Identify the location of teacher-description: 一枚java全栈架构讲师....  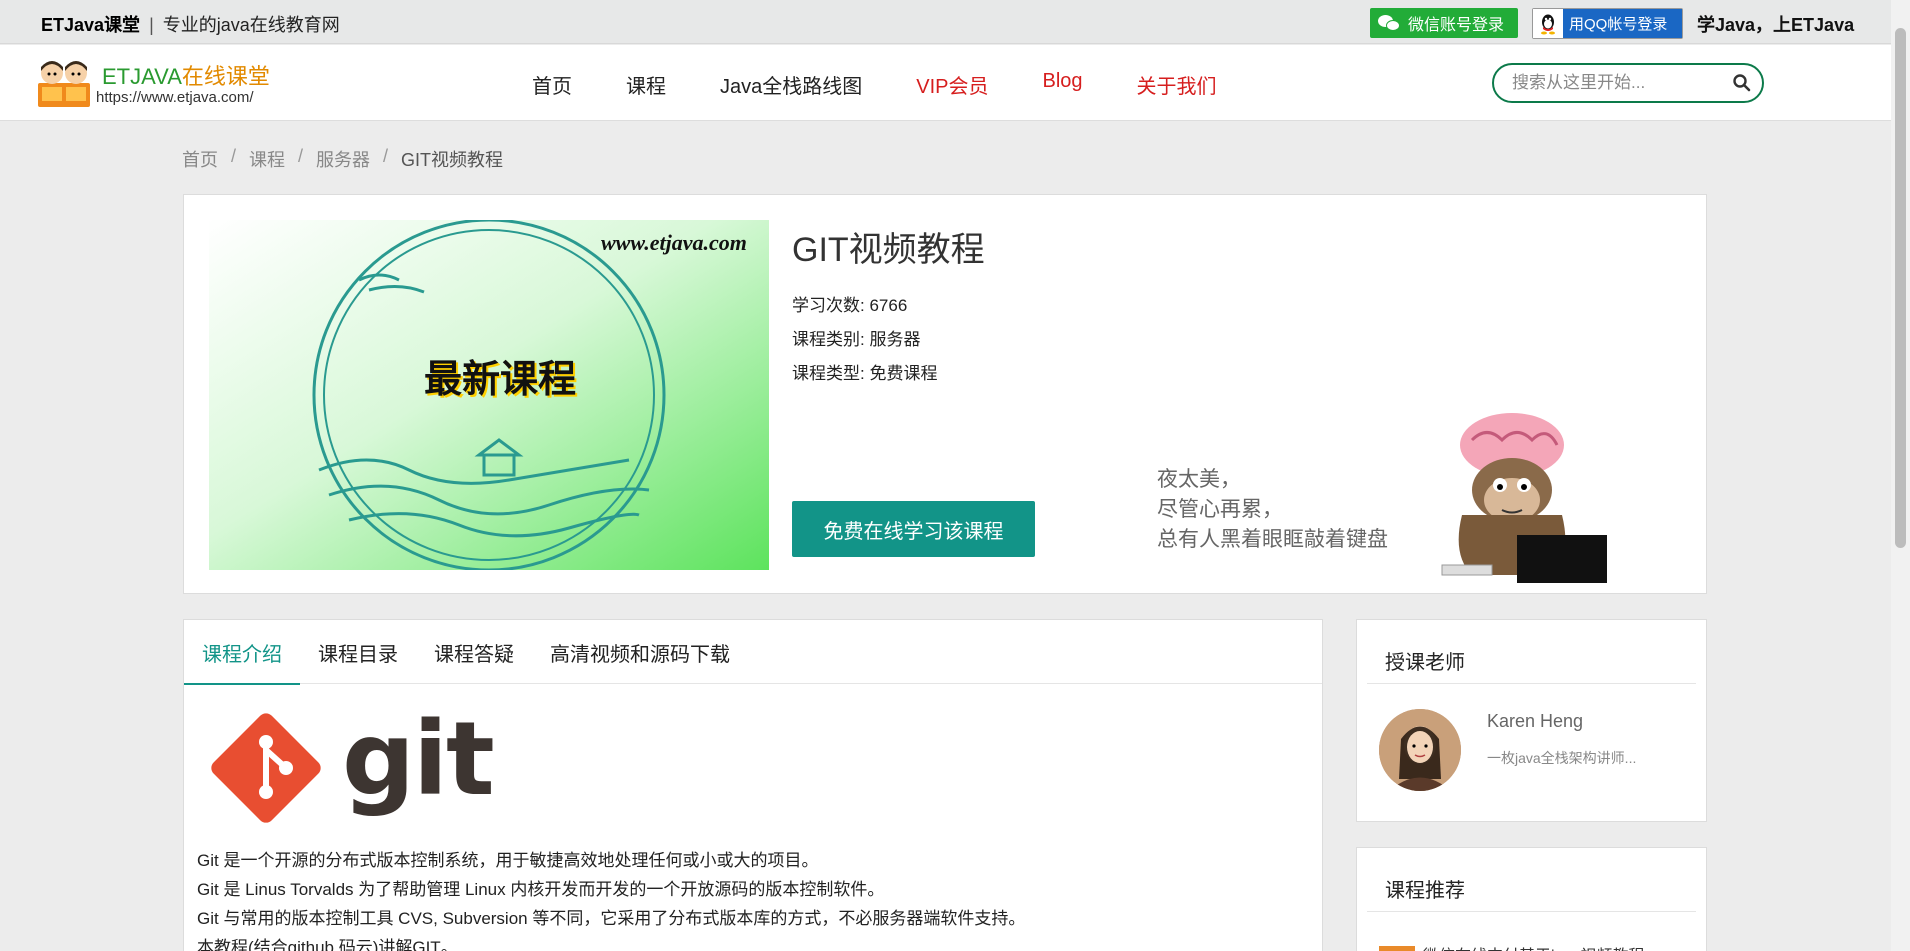
(1562, 758).